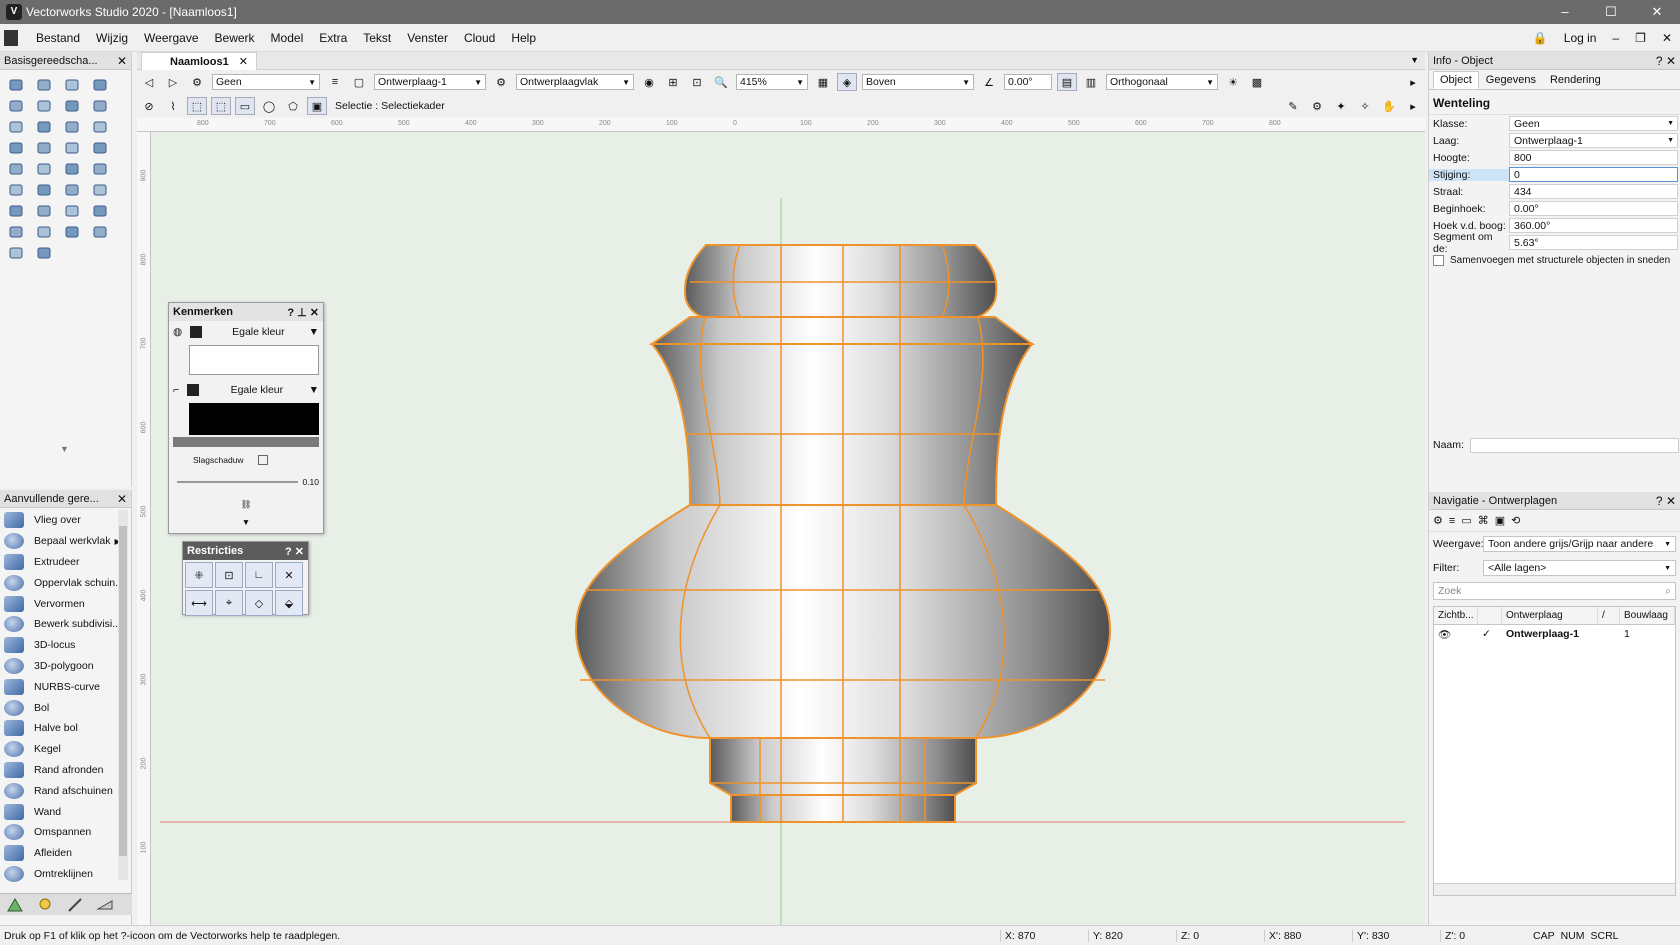 The width and height of the screenshot is (1680, 945). Describe the element at coordinates (75, 905) in the screenshot. I see `palette-tab-pencil-icon` at that location.